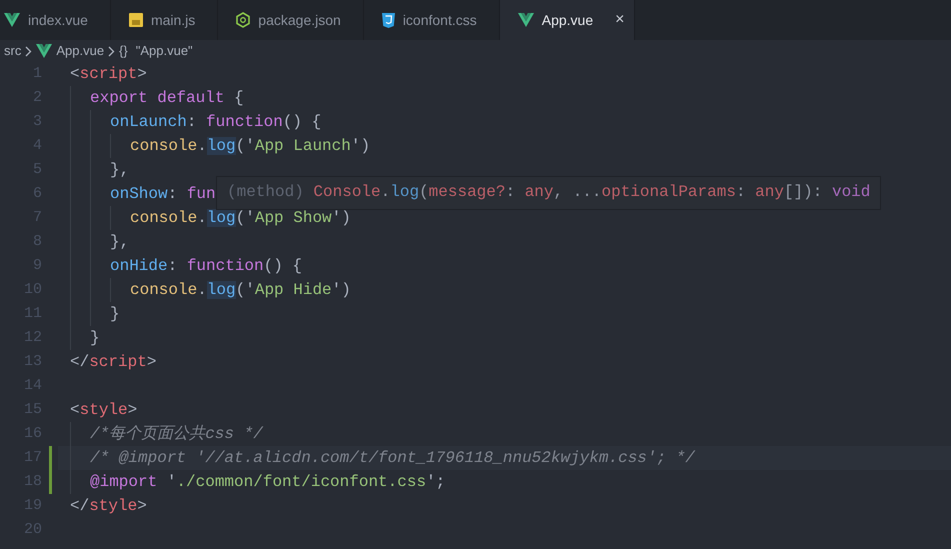  What do you see at coordinates (176, 434) in the screenshot?
I see `code-line: /*每个页面公共css */` at bounding box center [176, 434].